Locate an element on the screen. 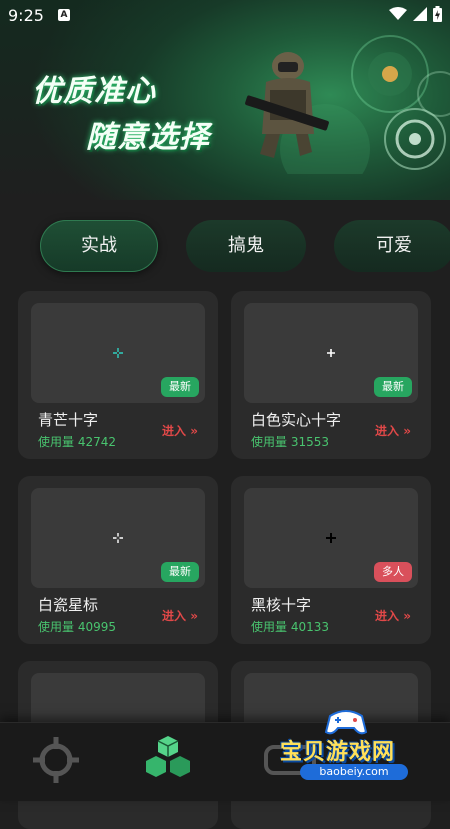 The height and width of the screenshot is (829, 450). card-usage: 使用量 42742 is located at coordinates (77, 442).